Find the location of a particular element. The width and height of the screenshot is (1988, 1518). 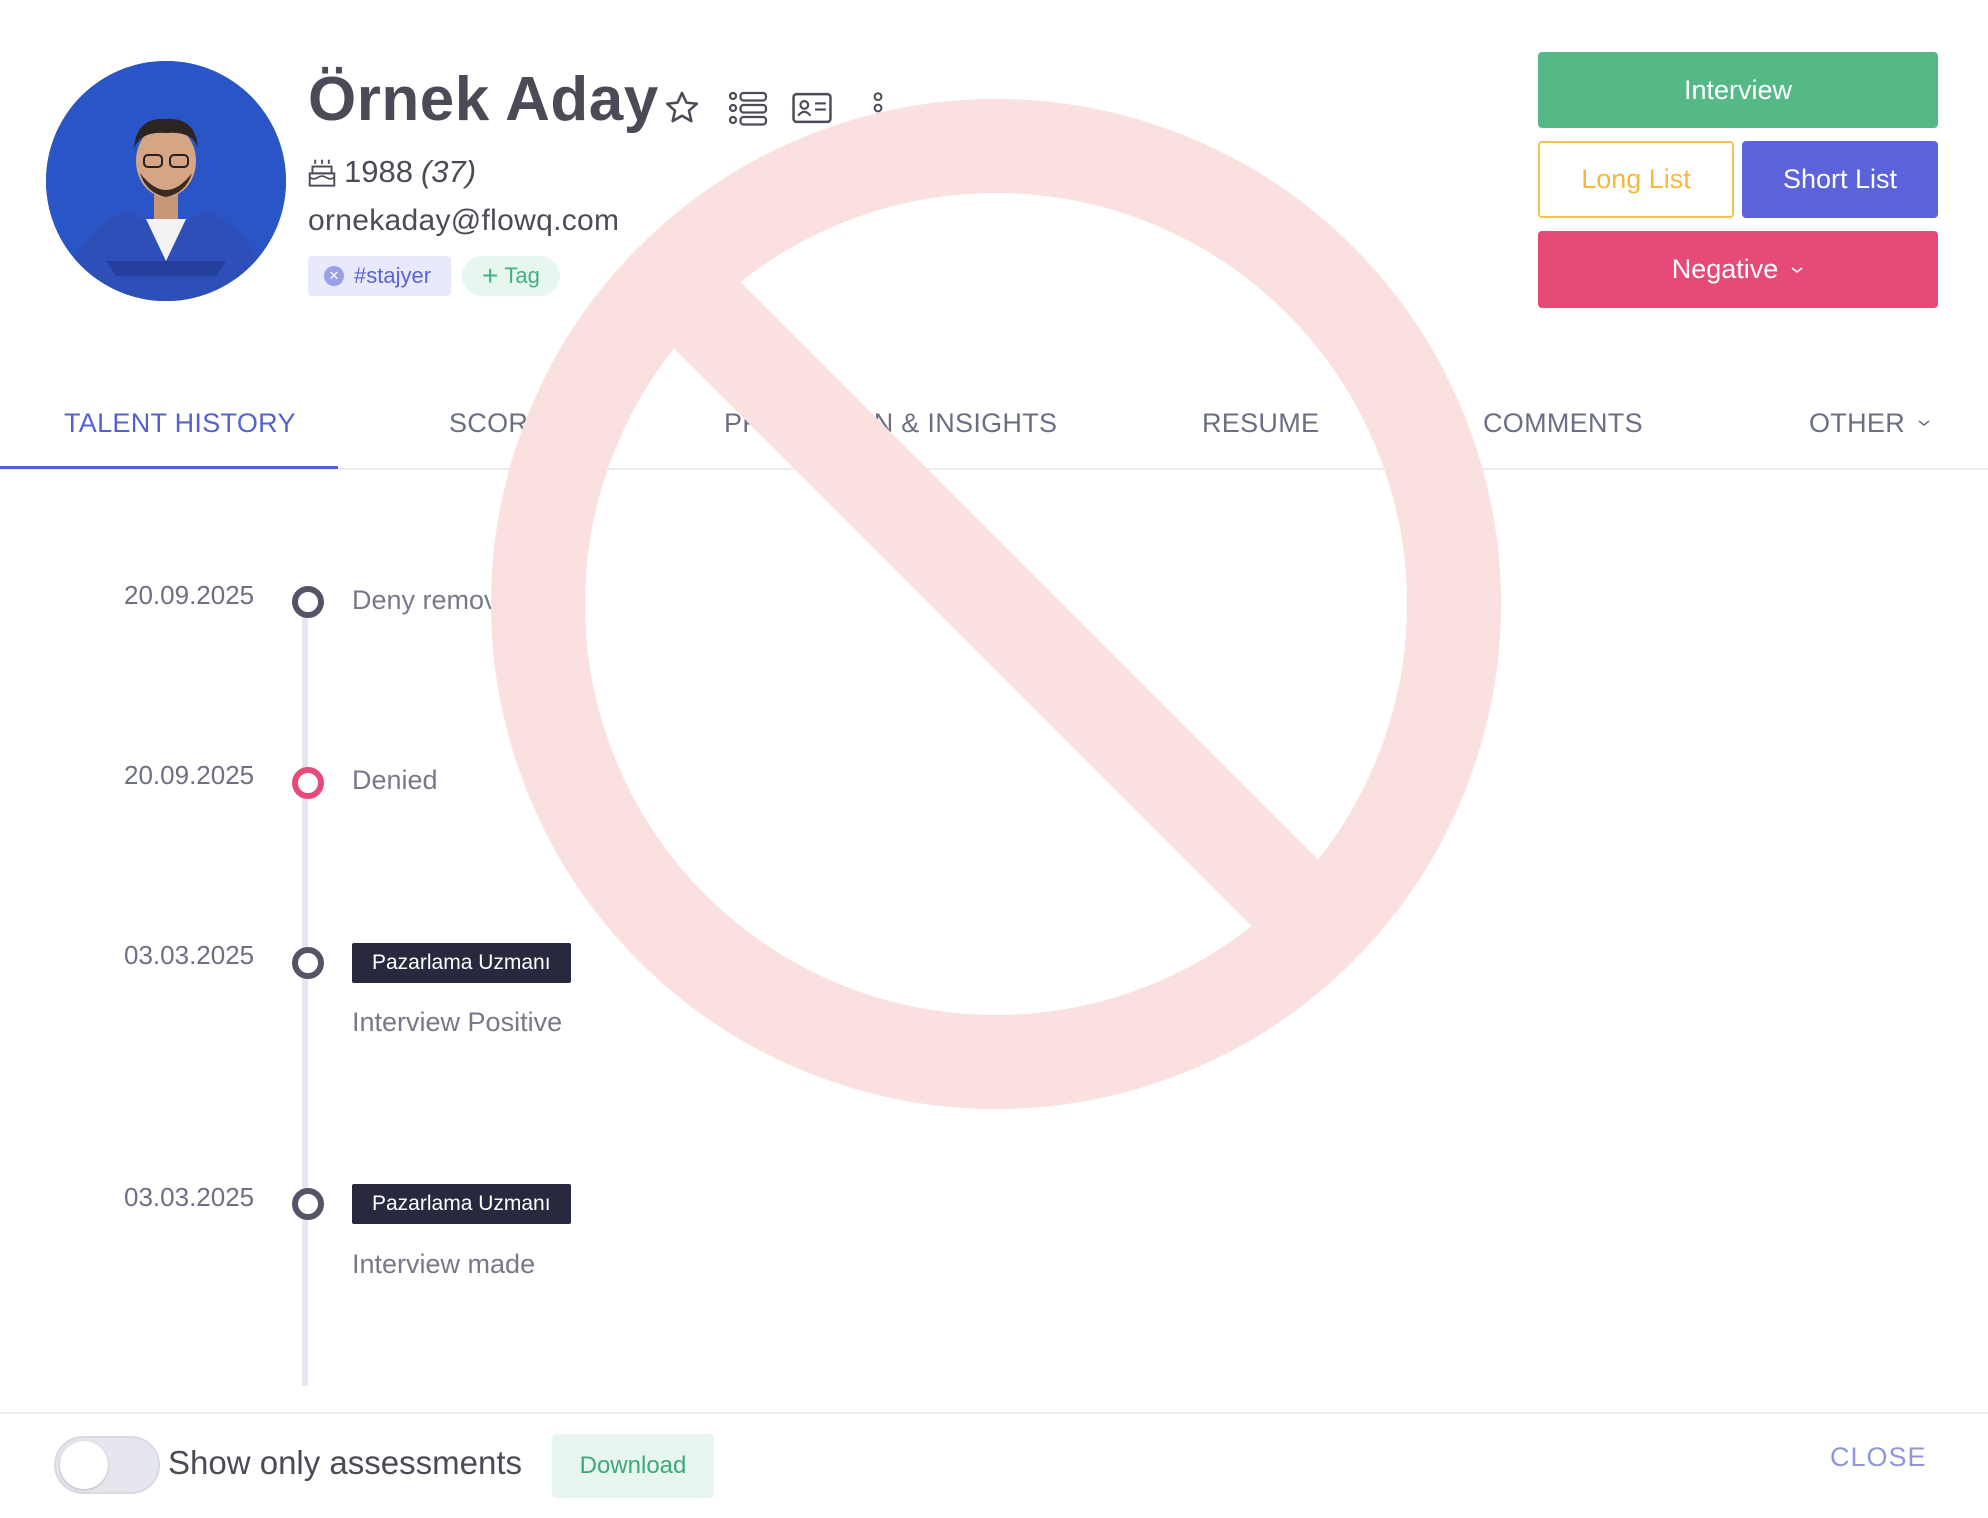

birth-info: 1988 (37) is located at coordinates (392, 172).